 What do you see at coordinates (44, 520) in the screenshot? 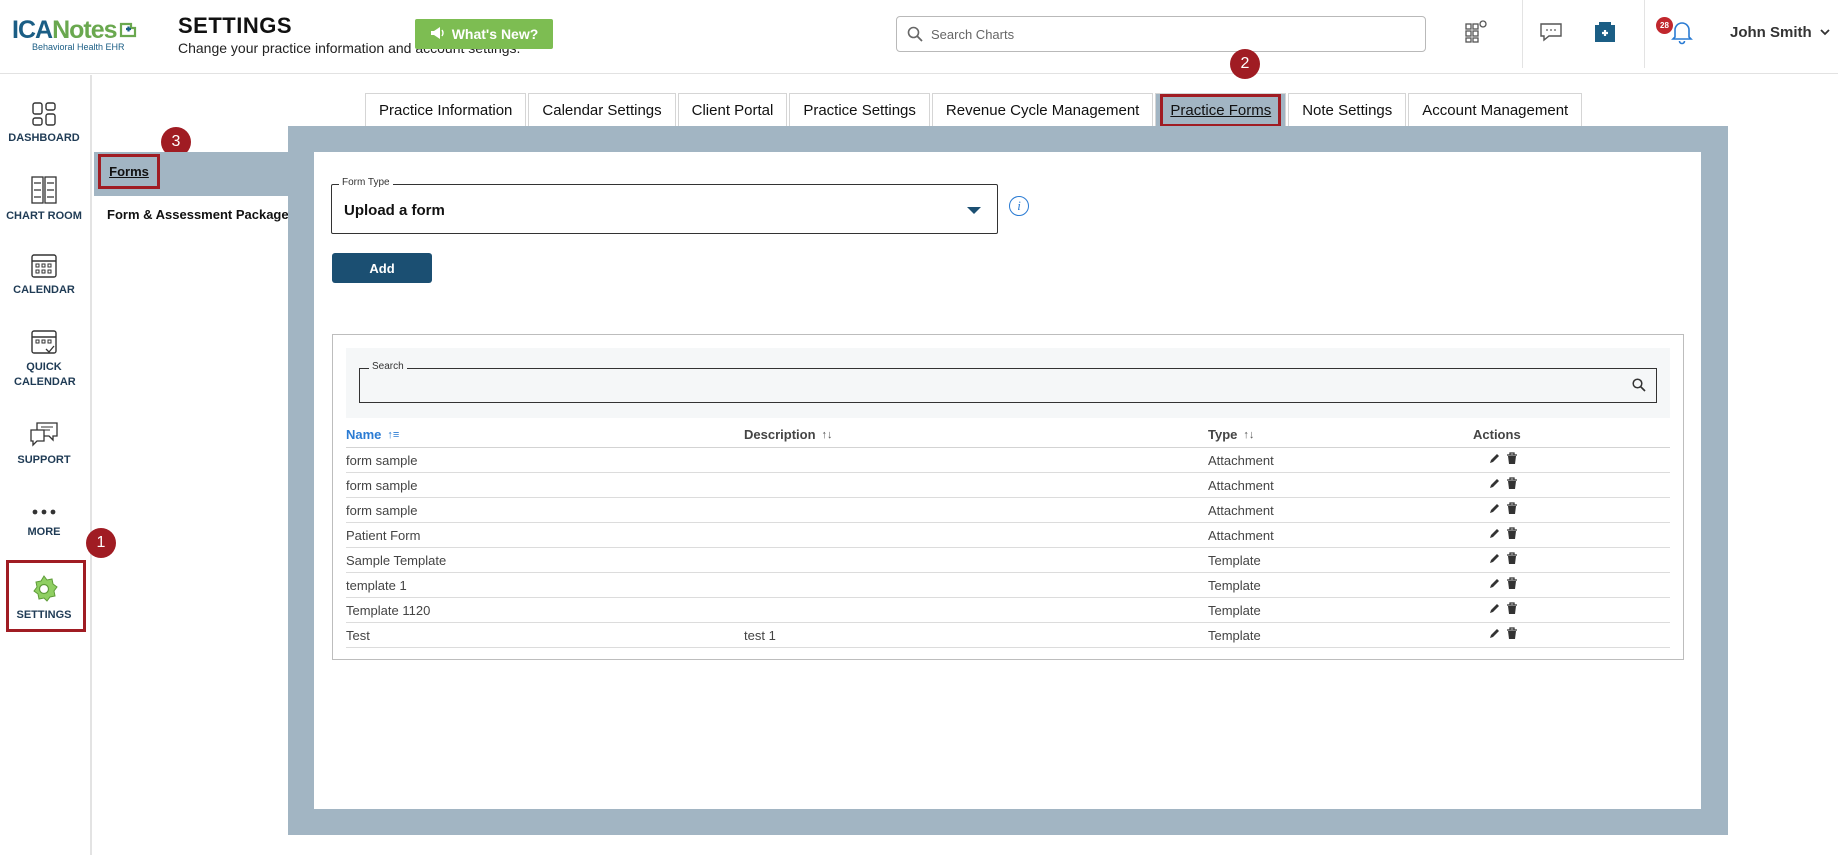
I see `nav-item-more: MORE` at bounding box center [44, 520].